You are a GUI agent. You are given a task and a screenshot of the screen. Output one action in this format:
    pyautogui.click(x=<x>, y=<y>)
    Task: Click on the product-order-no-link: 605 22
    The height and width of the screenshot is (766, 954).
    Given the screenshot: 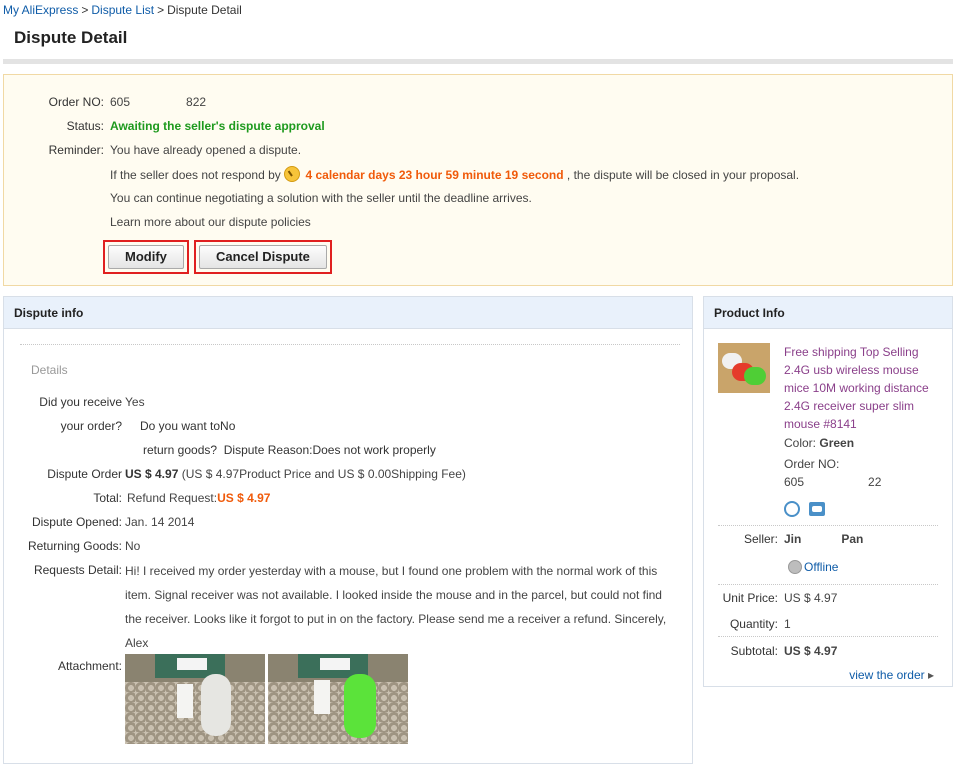 What is the action you would take?
    pyautogui.click(x=832, y=482)
    